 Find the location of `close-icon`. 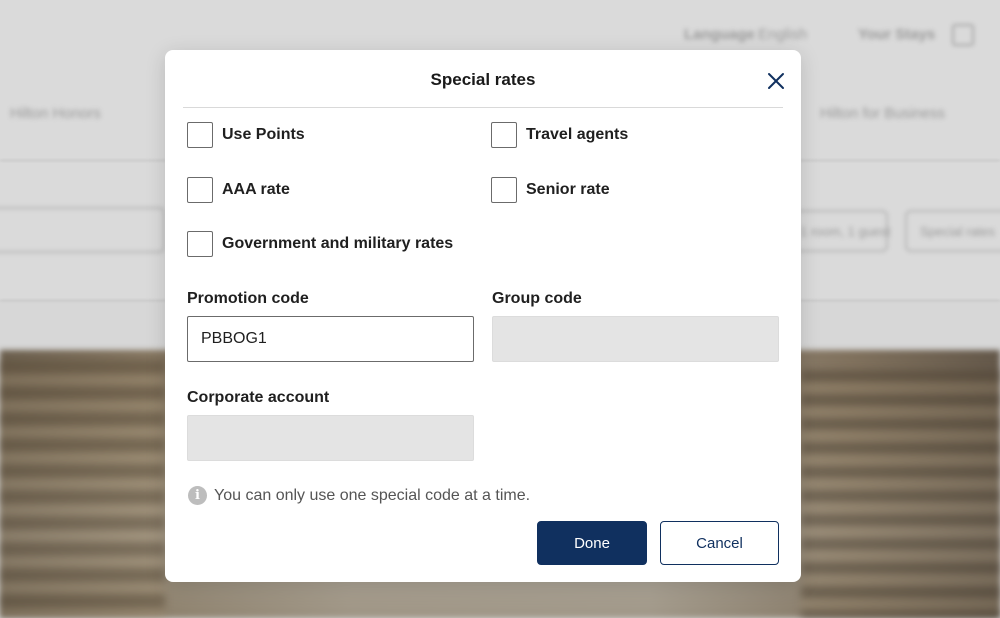

close-icon is located at coordinates (776, 81).